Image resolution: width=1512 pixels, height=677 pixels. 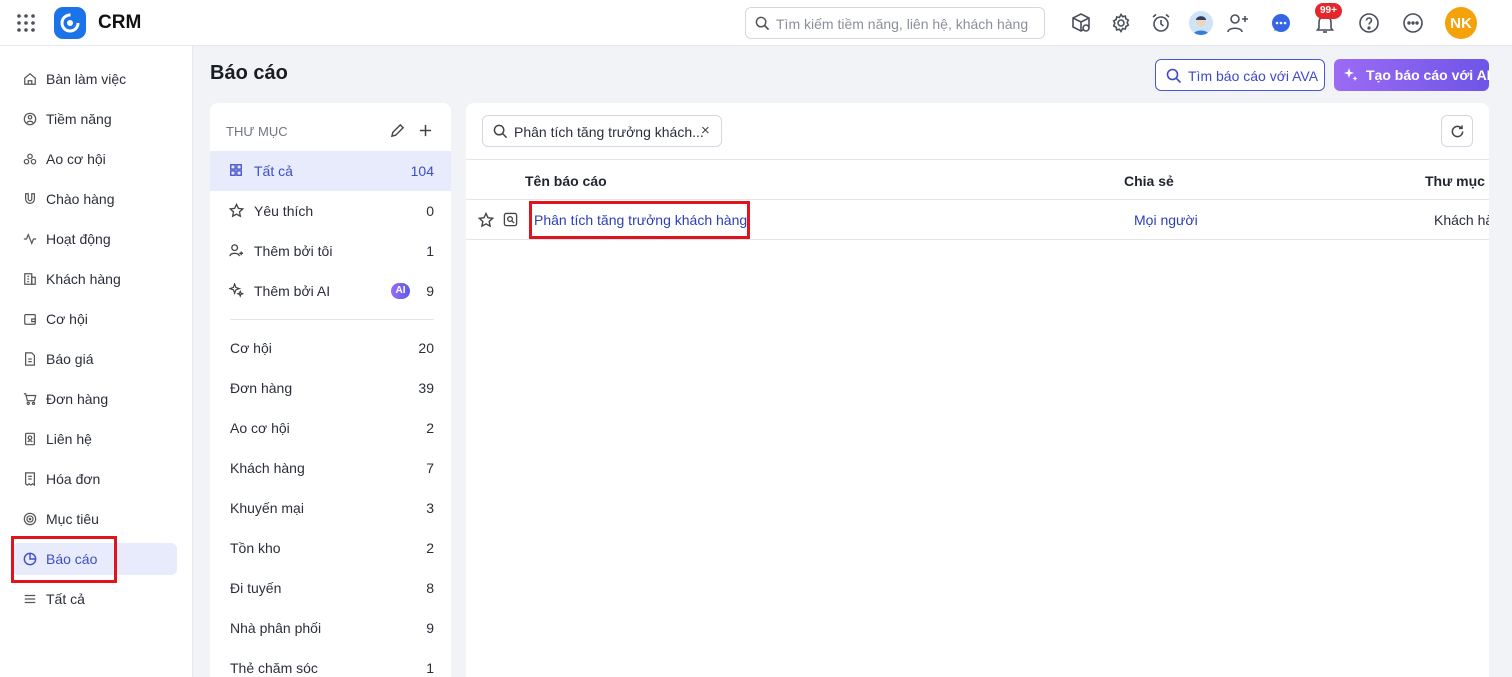 I want to click on sidebar-item-offers: Chào hàng, so click(x=94, y=199).